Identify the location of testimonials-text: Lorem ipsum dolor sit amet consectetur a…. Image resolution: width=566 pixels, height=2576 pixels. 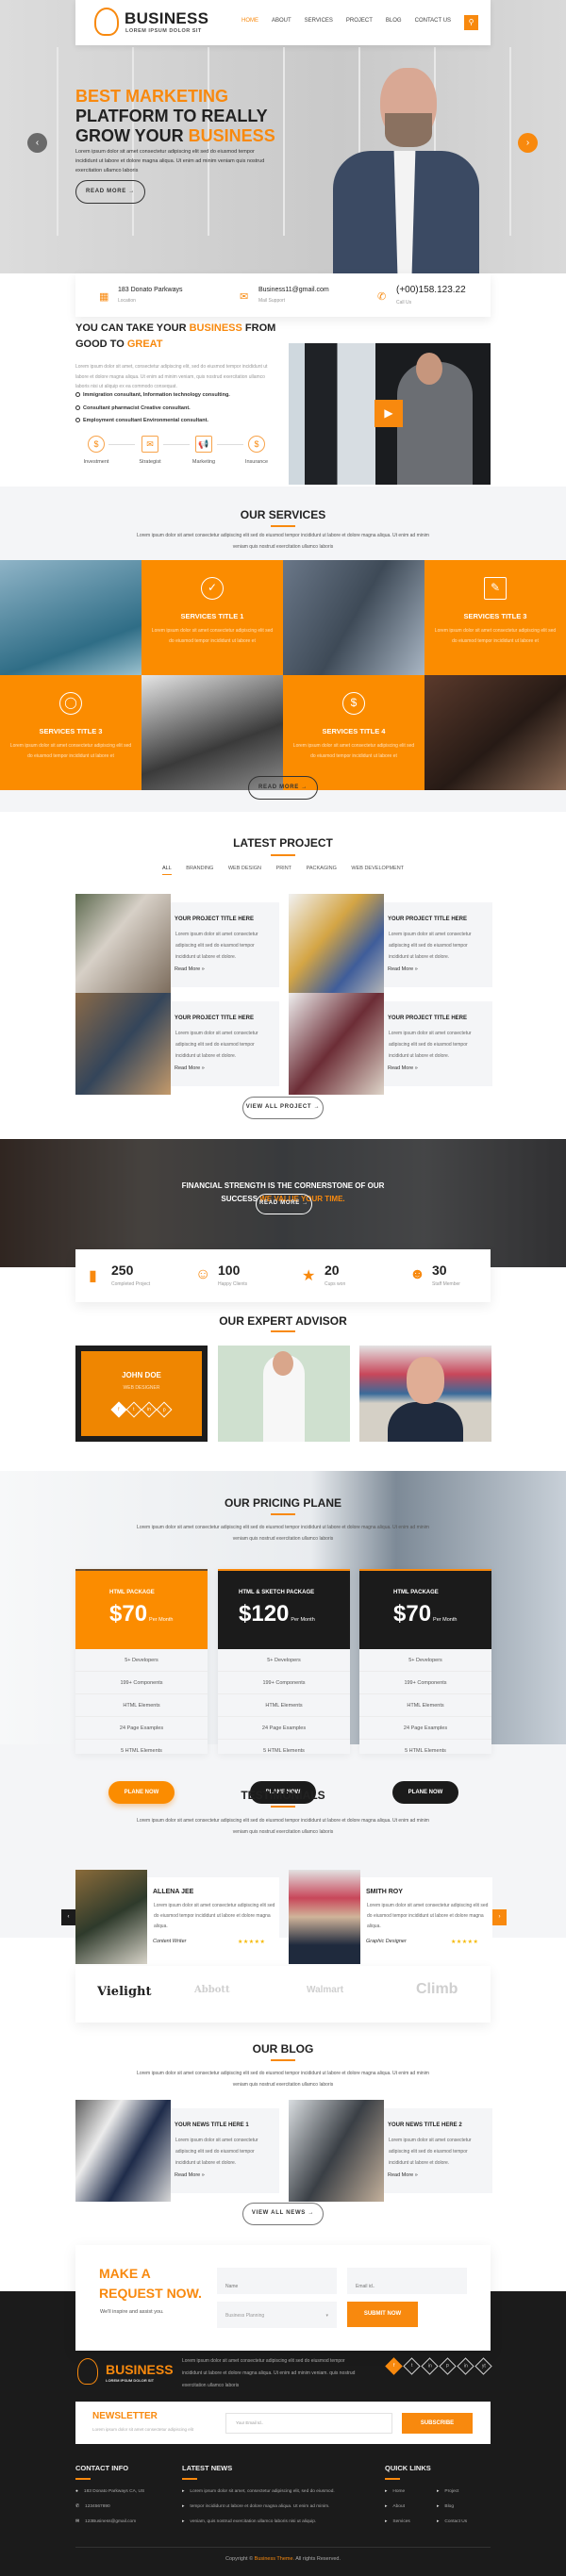
(283, 1826).